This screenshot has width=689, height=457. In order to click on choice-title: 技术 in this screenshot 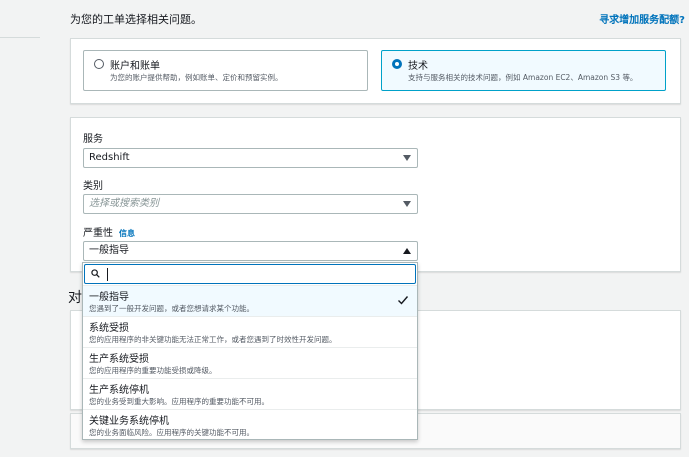, I will do `click(418, 66)`.